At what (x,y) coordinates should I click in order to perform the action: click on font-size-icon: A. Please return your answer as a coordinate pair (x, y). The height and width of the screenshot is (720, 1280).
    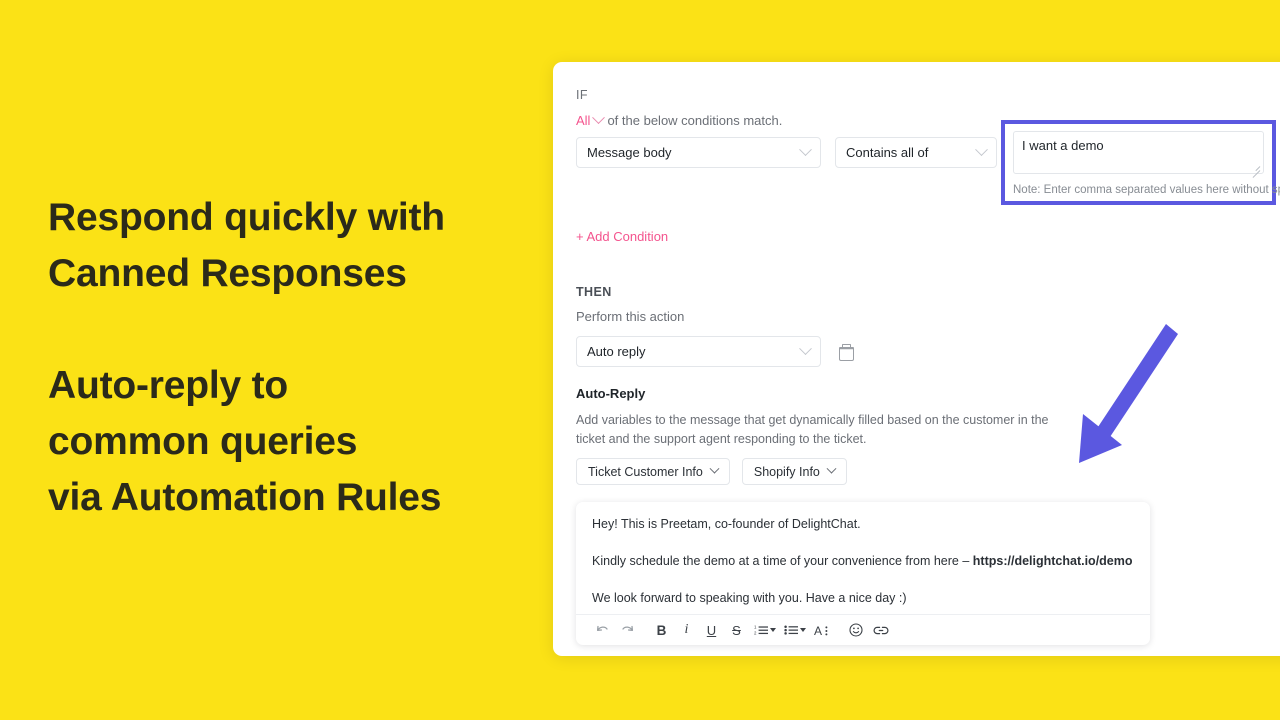
    Looking at the image, I should click on (821, 630).